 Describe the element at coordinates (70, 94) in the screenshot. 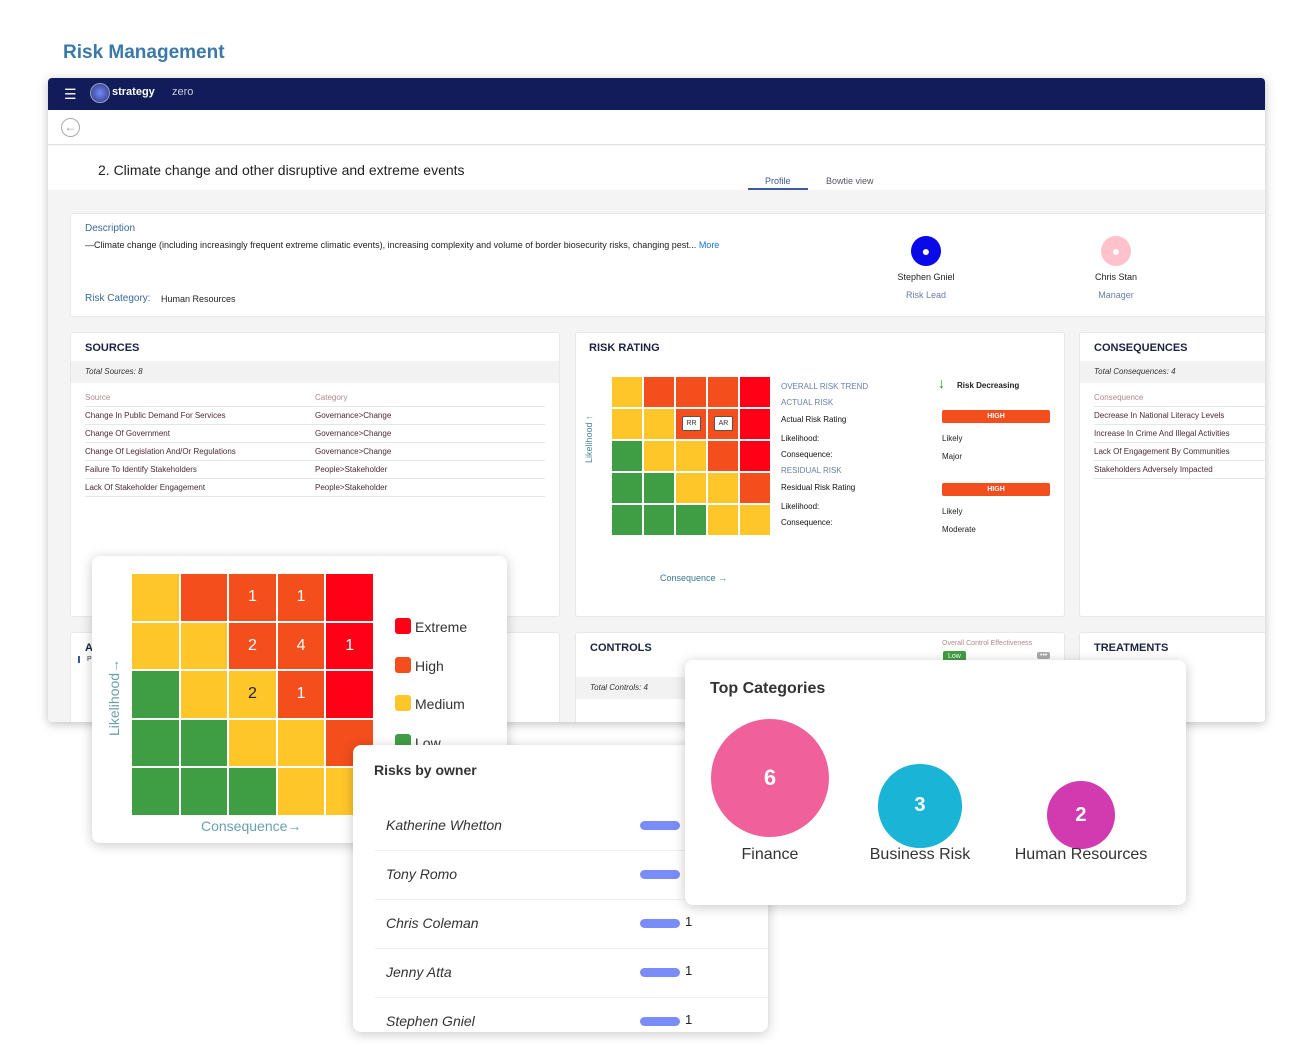

I see `hamburger-icon: ☰` at that location.